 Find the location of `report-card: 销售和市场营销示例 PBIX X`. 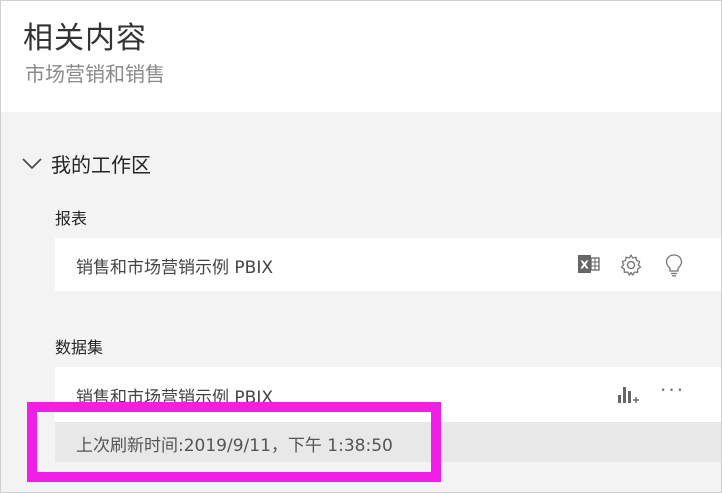

report-card: 销售和市场营销示例 PBIX X is located at coordinates (388, 264).